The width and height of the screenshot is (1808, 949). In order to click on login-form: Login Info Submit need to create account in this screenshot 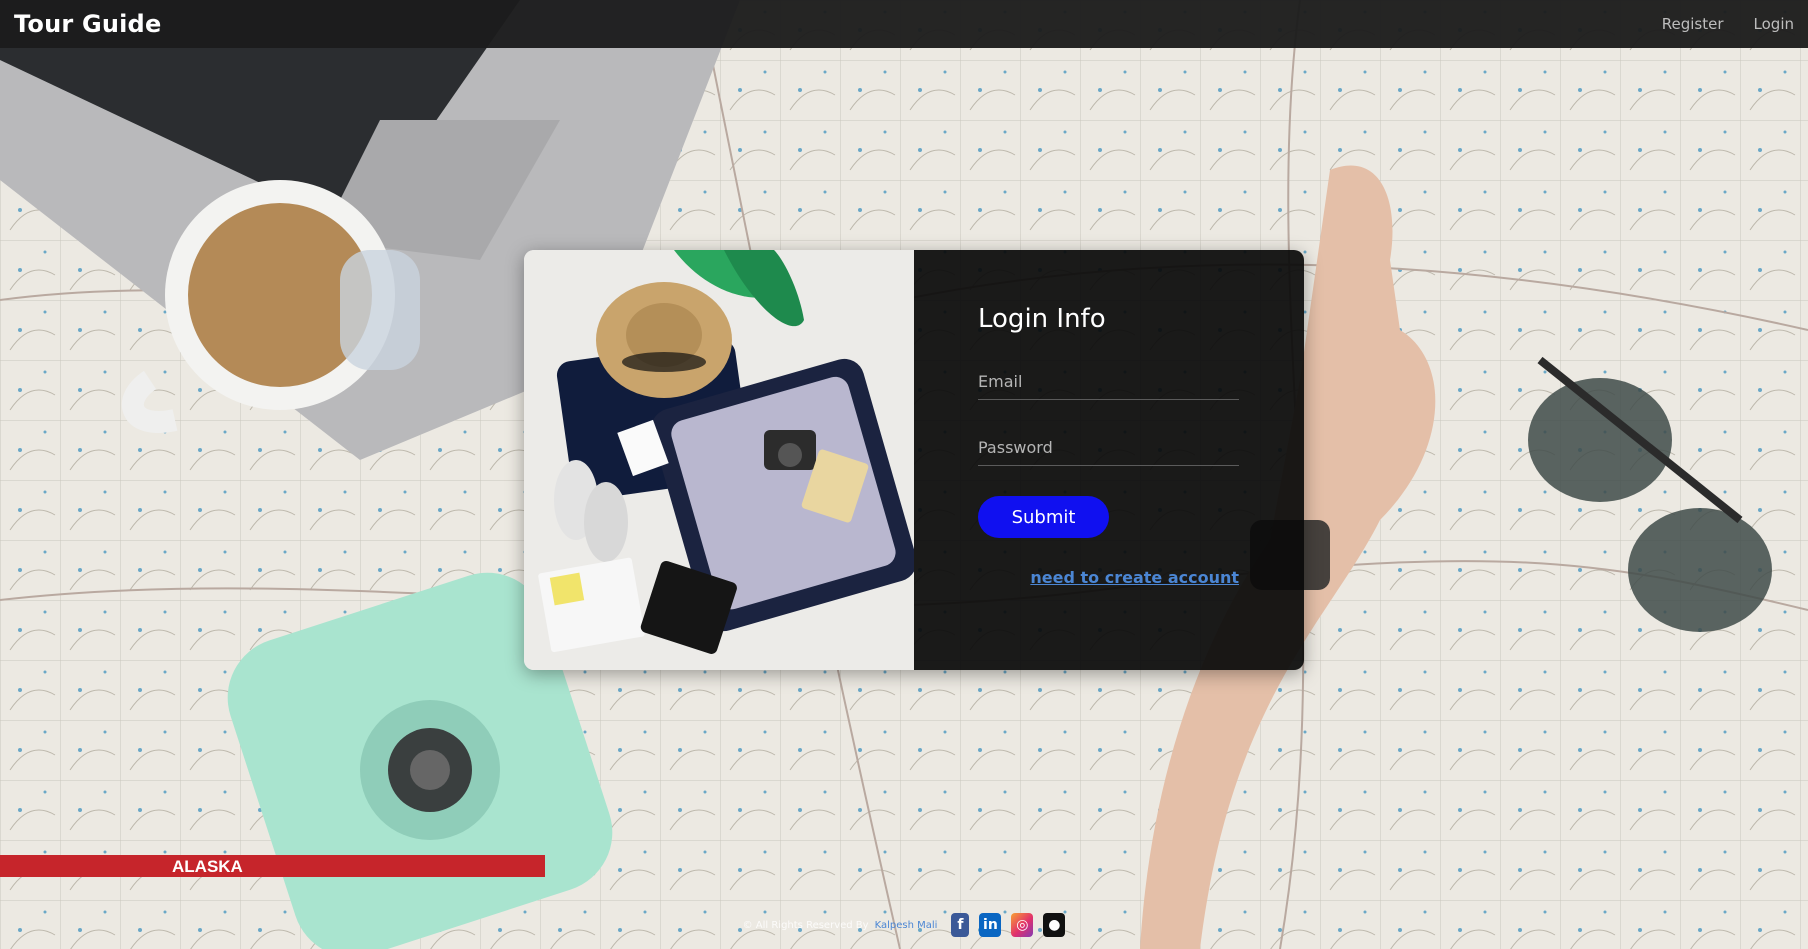, I will do `click(1109, 460)`.